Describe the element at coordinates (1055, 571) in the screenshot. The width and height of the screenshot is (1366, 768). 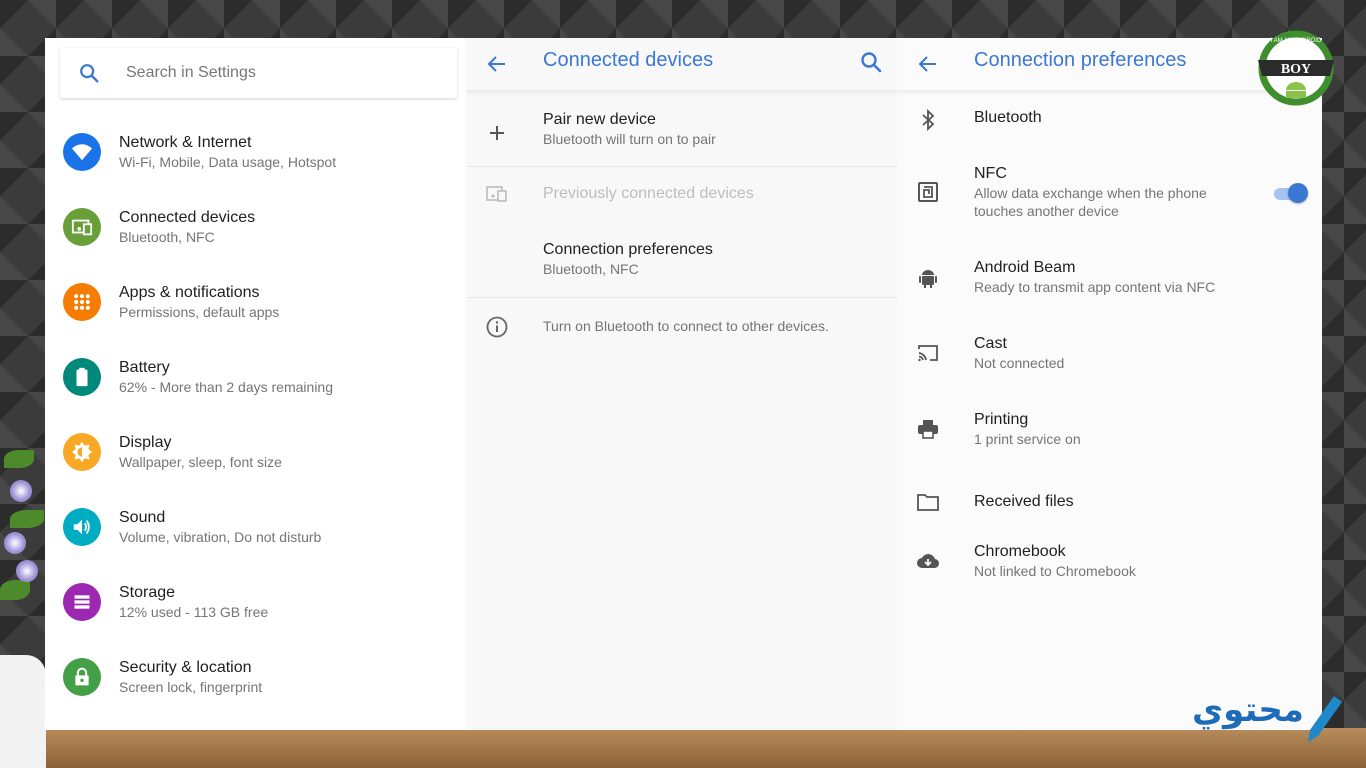
I see `row-subtitle: Not linked to Chromebook` at that location.